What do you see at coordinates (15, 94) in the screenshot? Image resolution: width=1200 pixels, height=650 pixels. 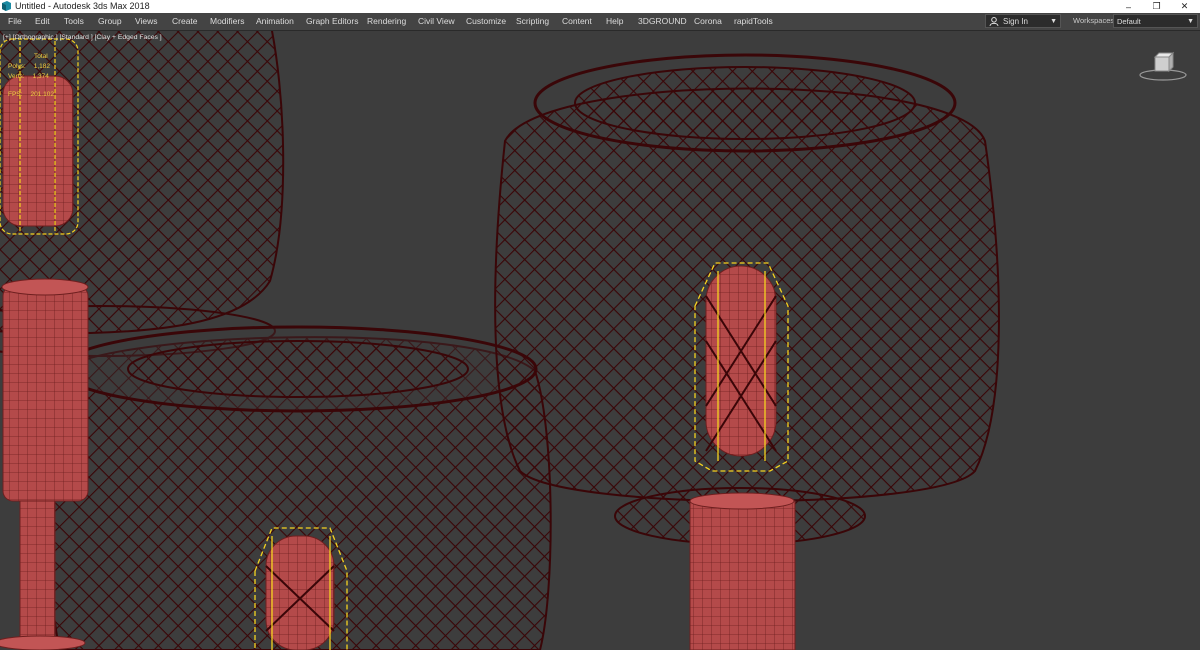 I see `fps-label: FPS:` at bounding box center [15, 94].